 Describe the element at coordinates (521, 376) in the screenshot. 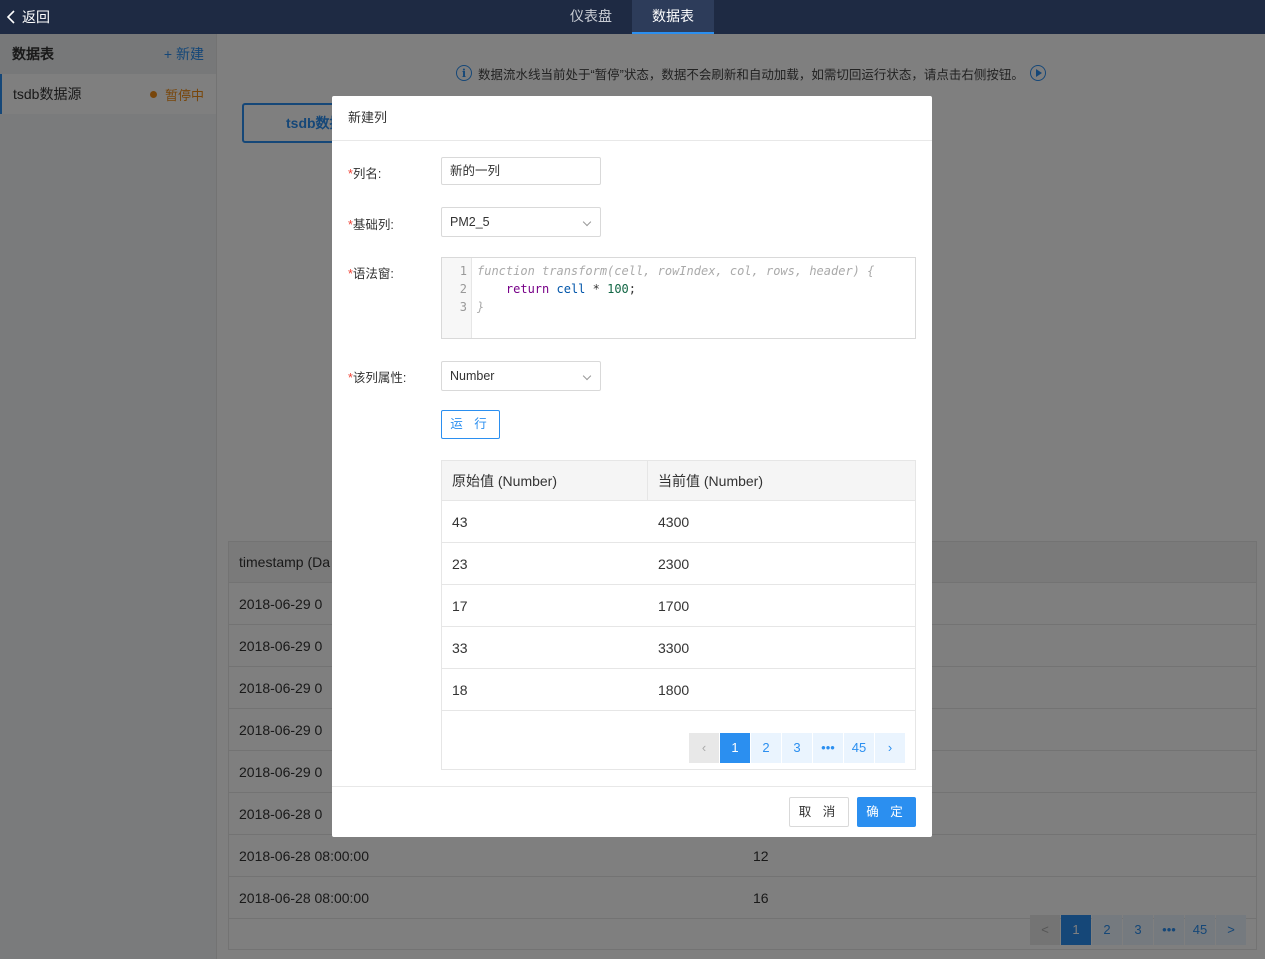

I see `column-type-select: Number` at that location.